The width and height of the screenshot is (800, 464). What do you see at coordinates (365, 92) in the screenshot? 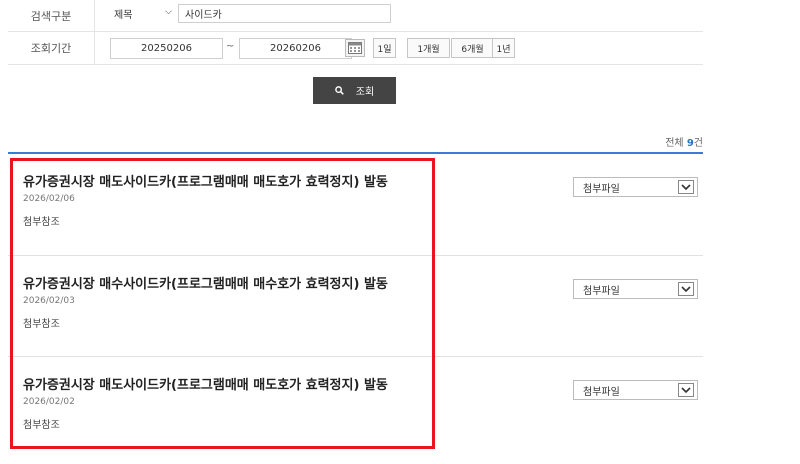
I see `search-button-label: 조회` at bounding box center [365, 92].